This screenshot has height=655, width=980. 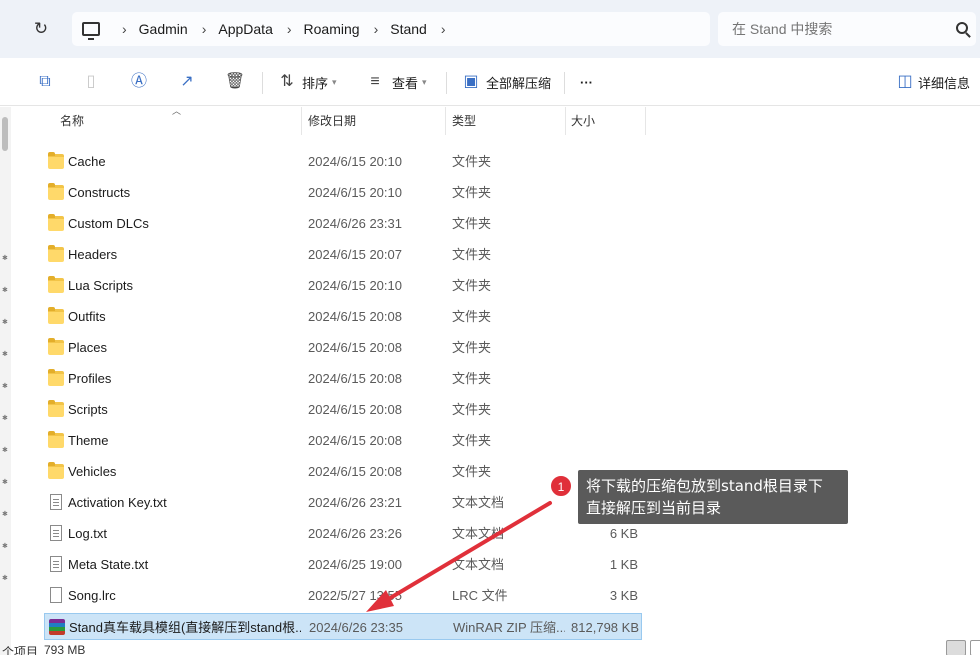 I want to click on breadcrumb-item-gadmin: Gadmin, so click(x=163, y=29).